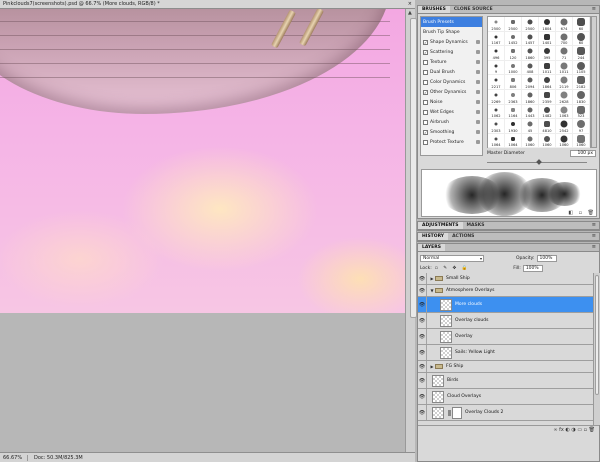 The width and height of the screenshot is (600, 462). I want to click on brush-preset: 4810, so click(547, 126).